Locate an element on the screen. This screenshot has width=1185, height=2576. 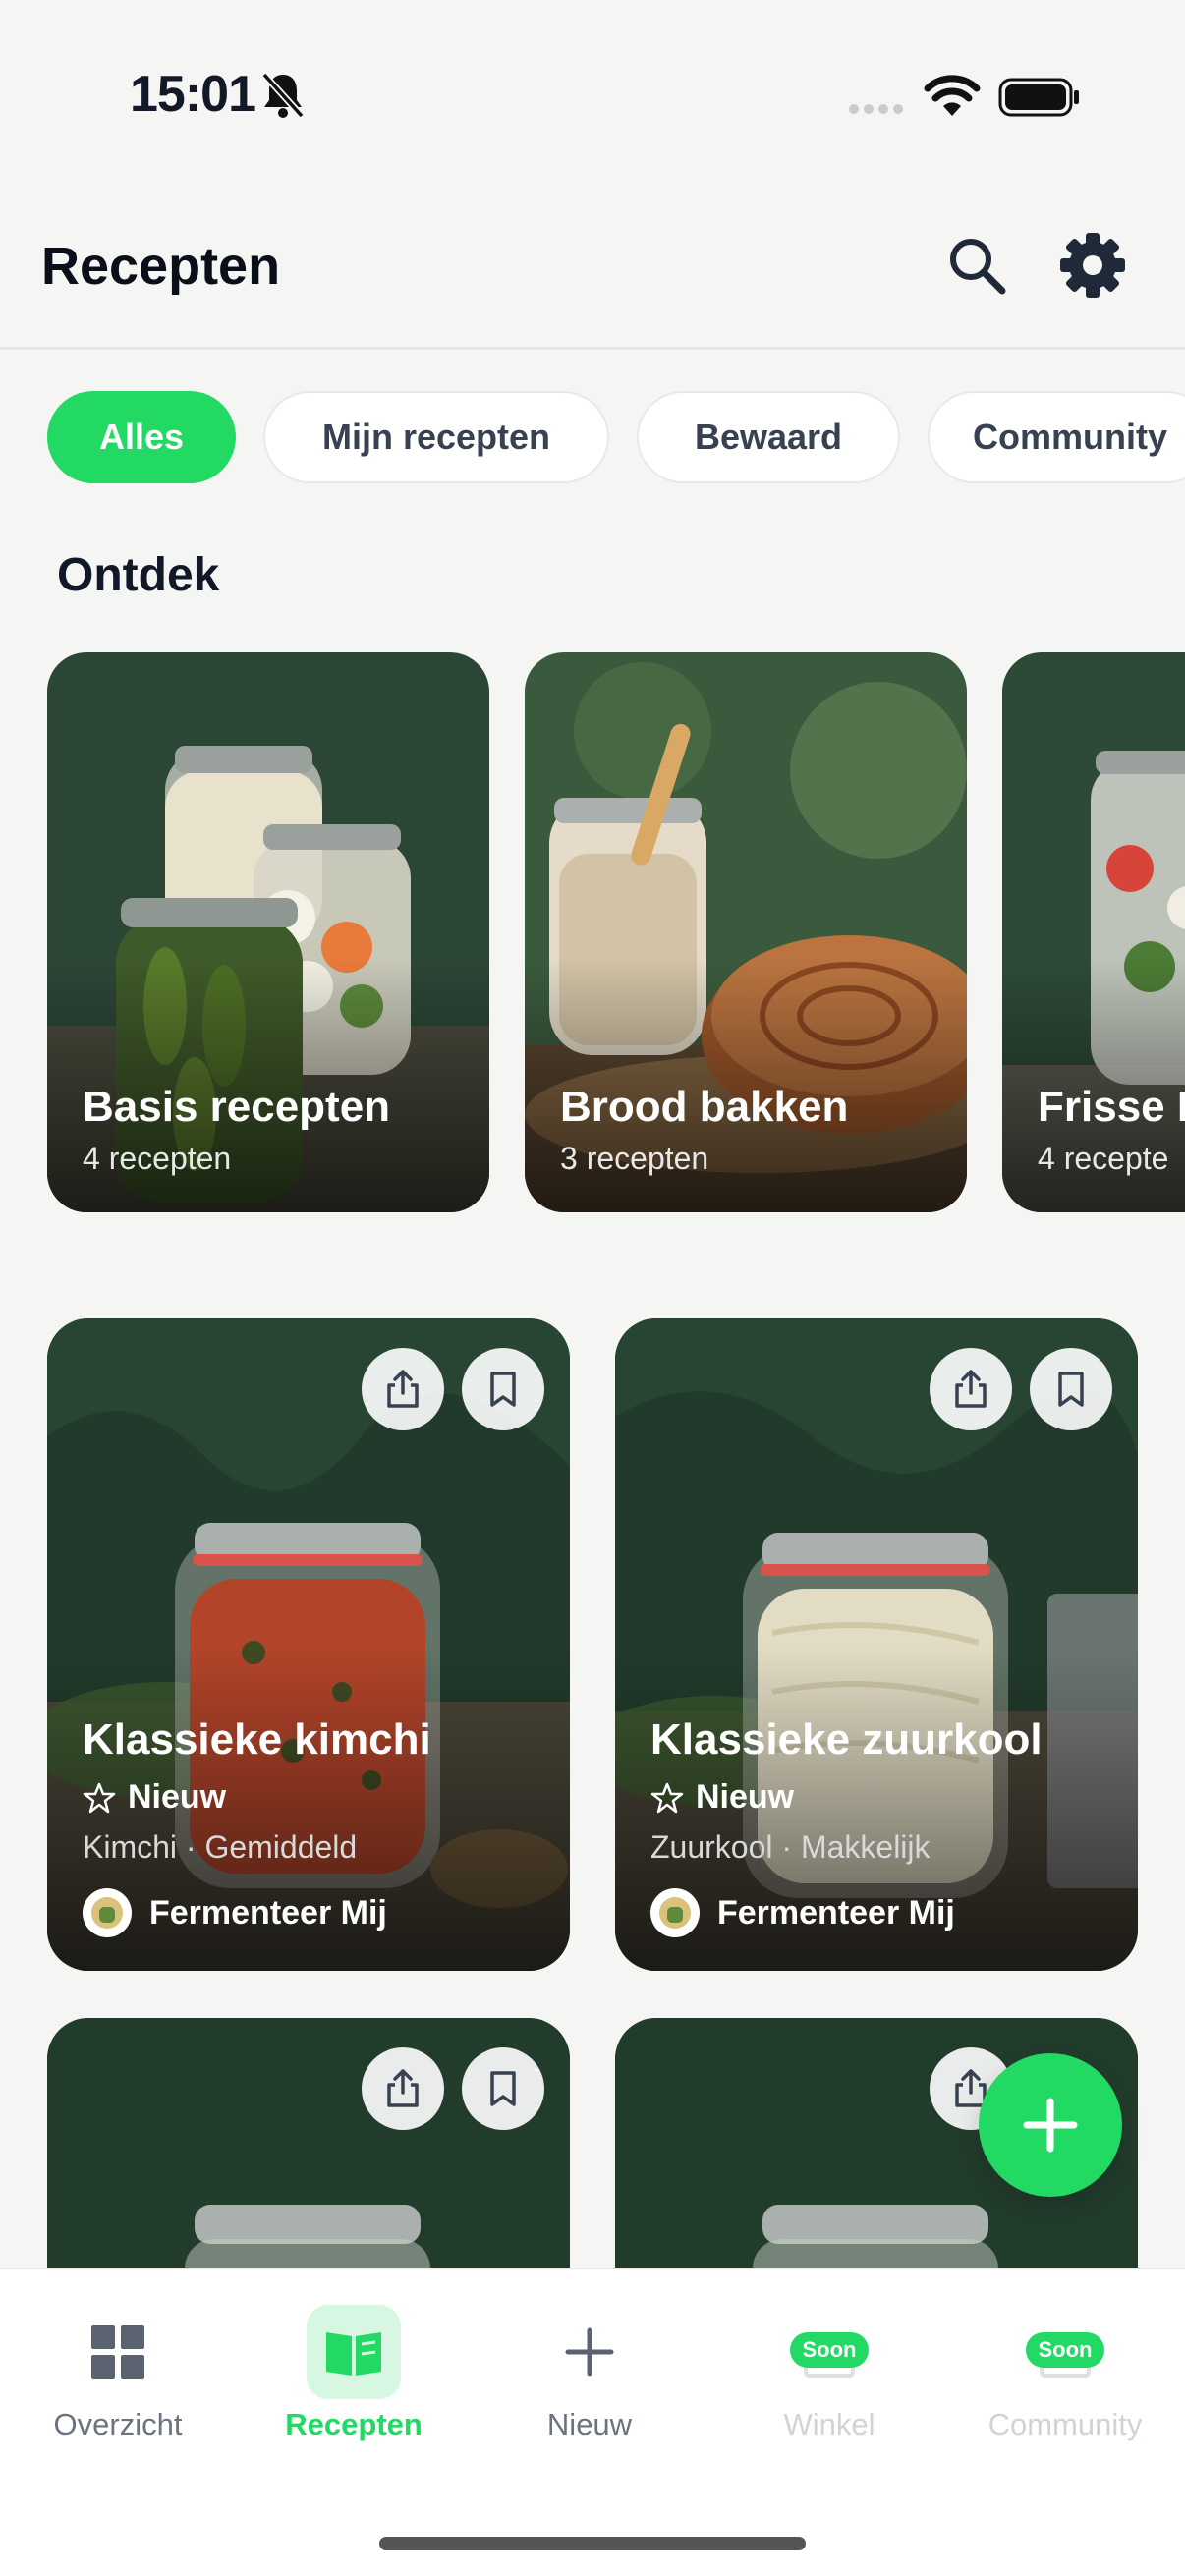
recipe-meta: Zuurkool · Makkelijk is located at coordinates (790, 1847).